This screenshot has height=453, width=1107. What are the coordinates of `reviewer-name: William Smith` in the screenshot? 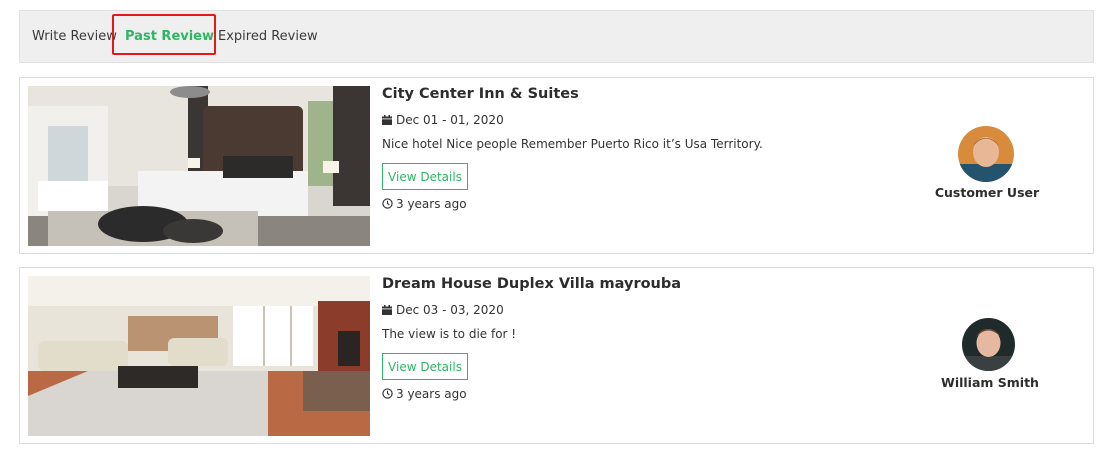 It's located at (990, 382).